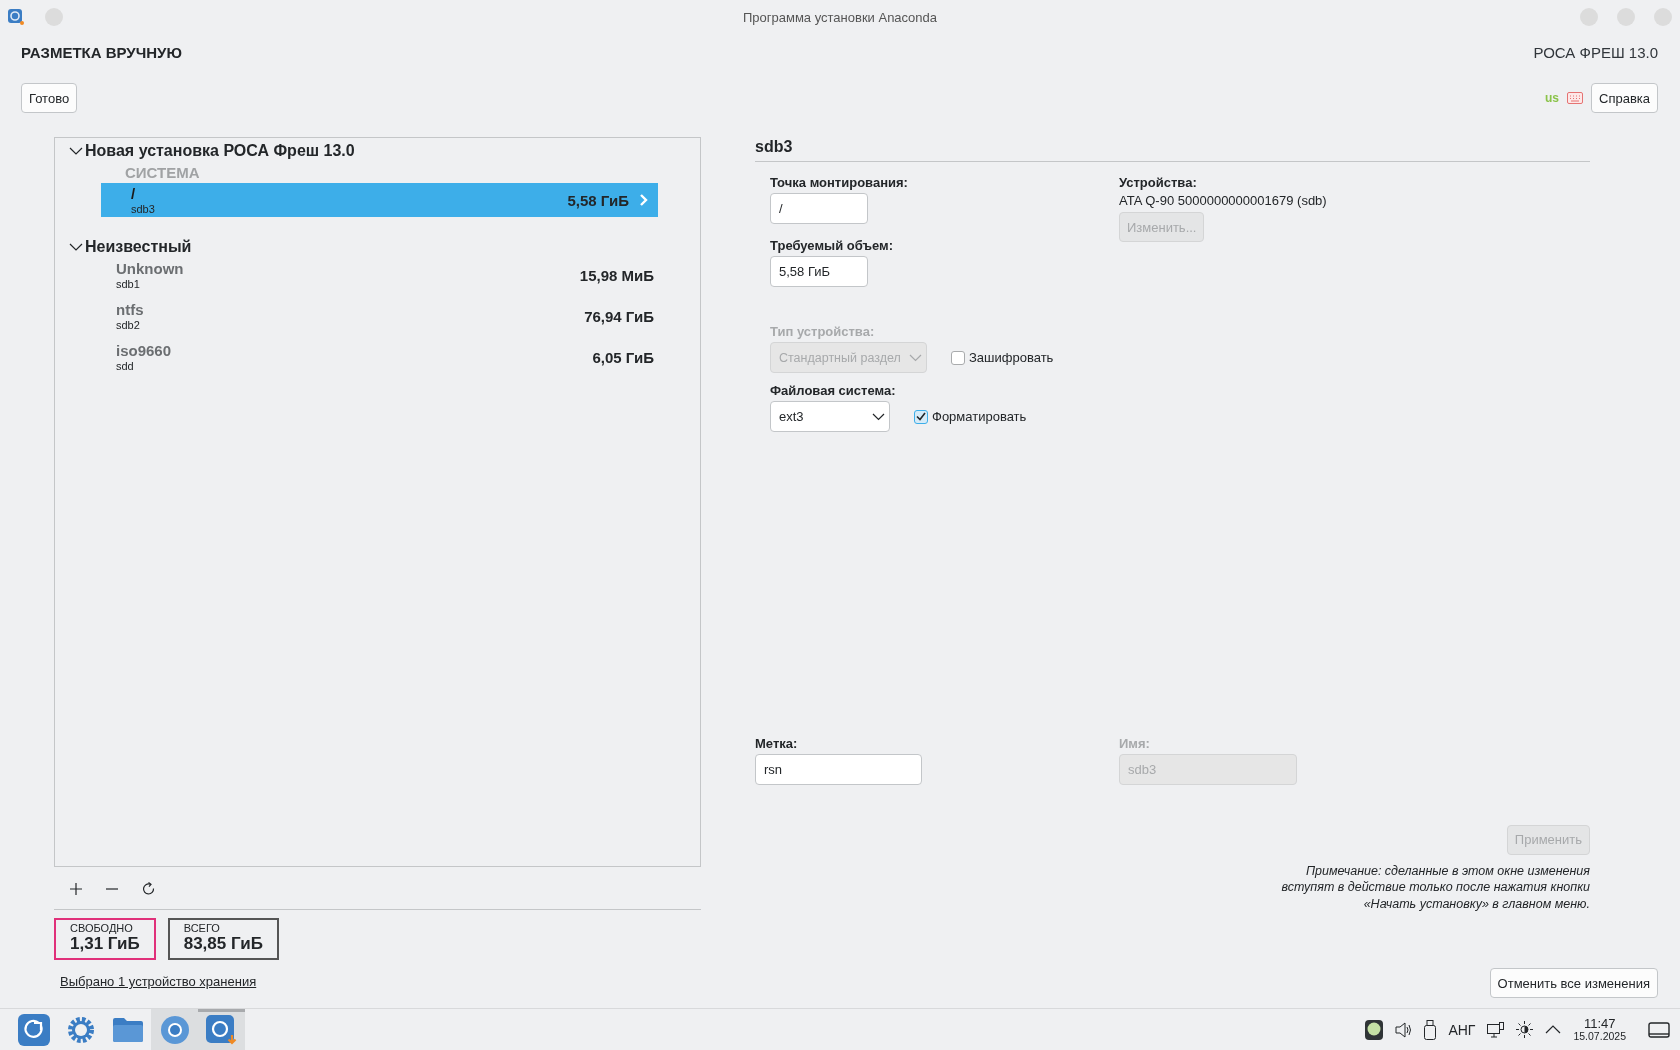 The height and width of the screenshot is (1050, 1680). I want to click on keyboard-layout-indicator: АНГ, so click(1462, 1029).